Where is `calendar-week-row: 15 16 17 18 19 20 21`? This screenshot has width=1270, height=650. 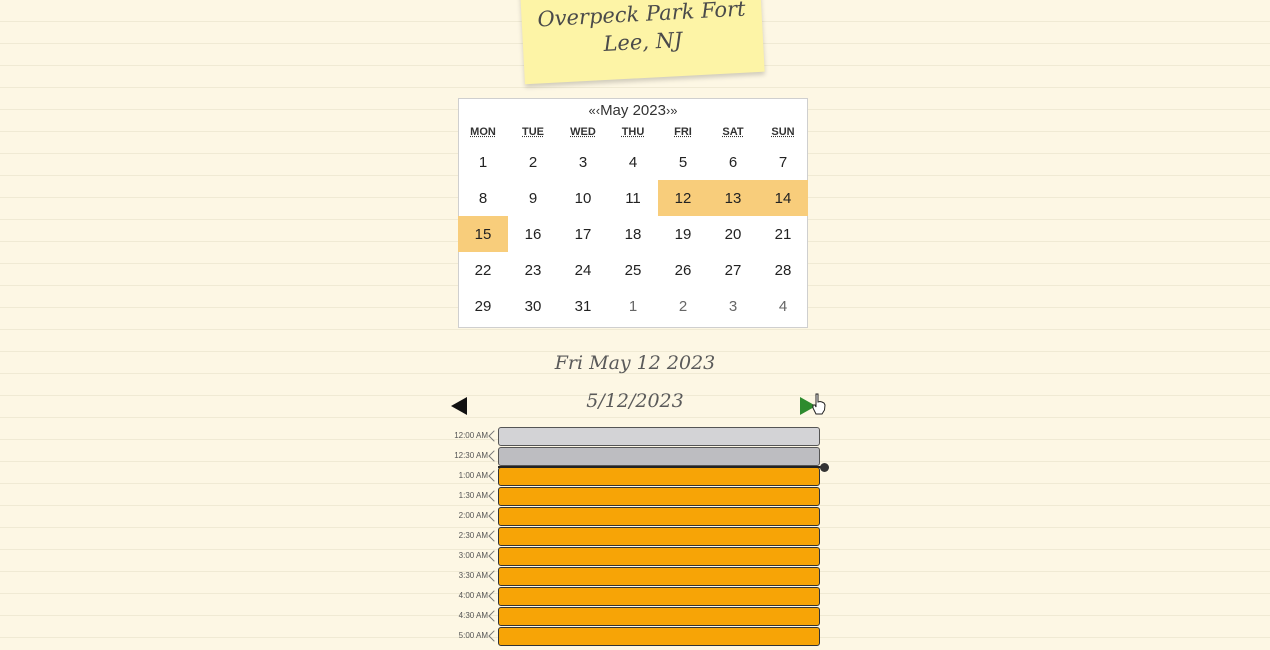 calendar-week-row: 15 16 17 18 19 20 21 is located at coordinates (633, 234).